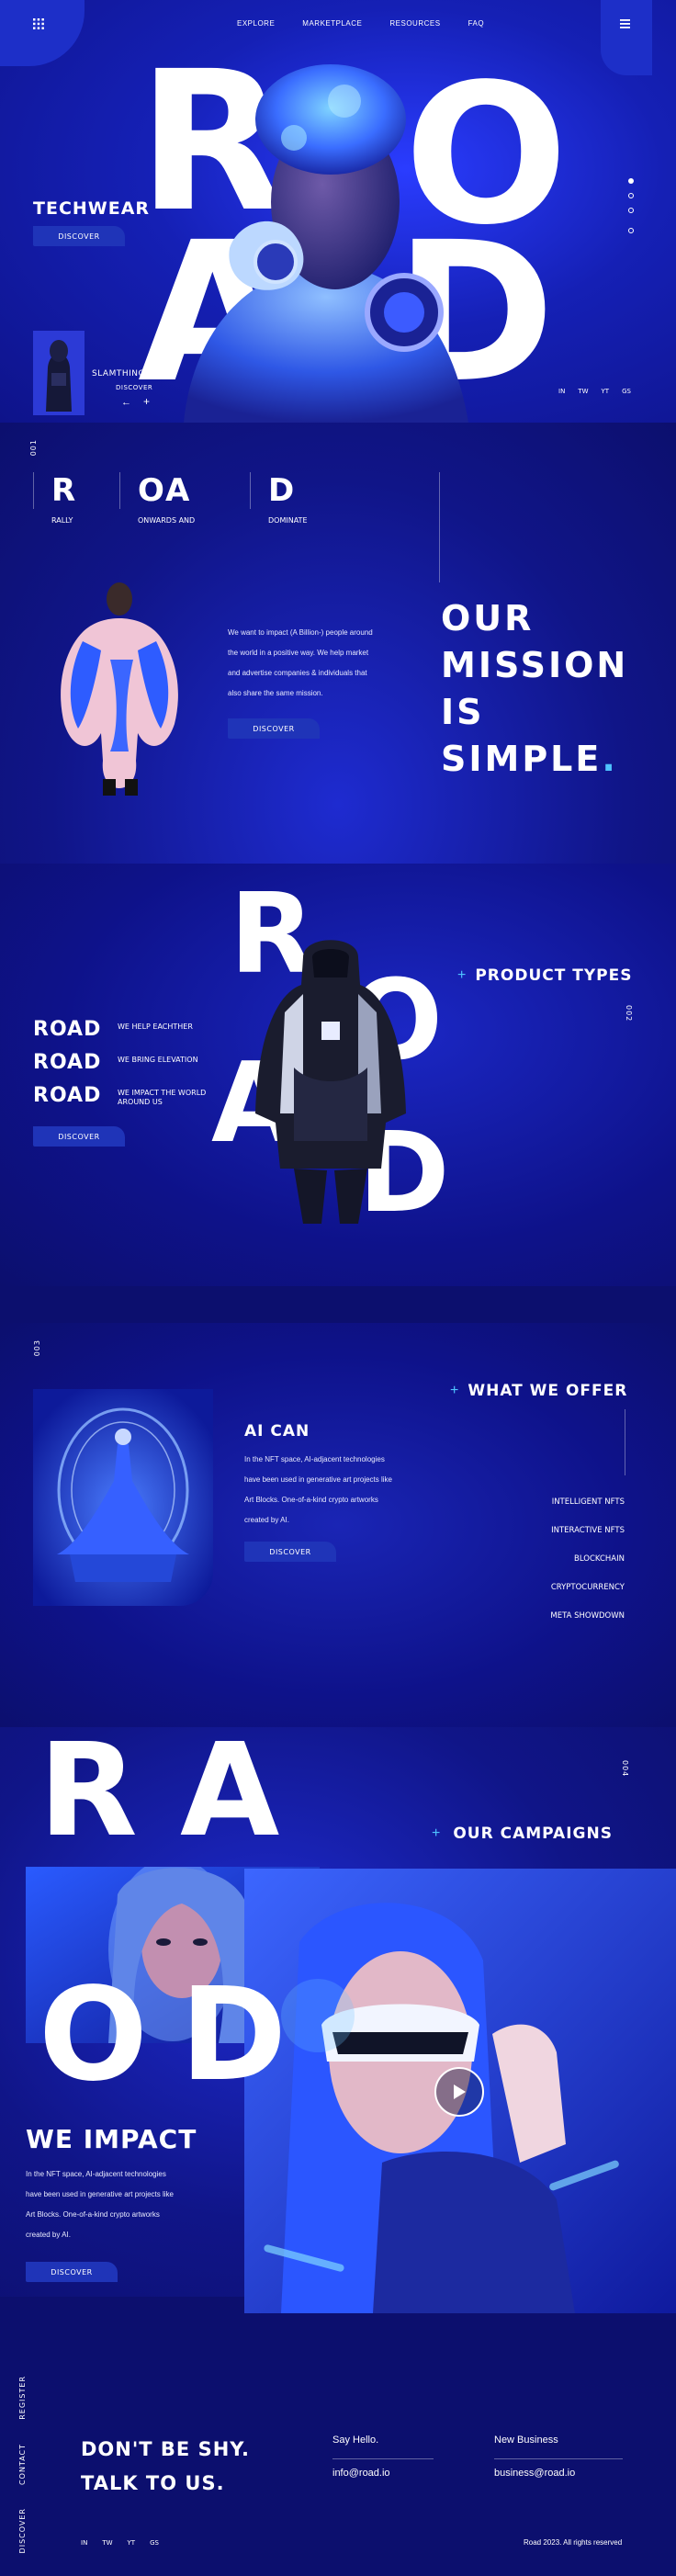  Describe the element at coordinates (361, 2473) in the screenshot. I see `hello-email-link: info@road.io` at that location.